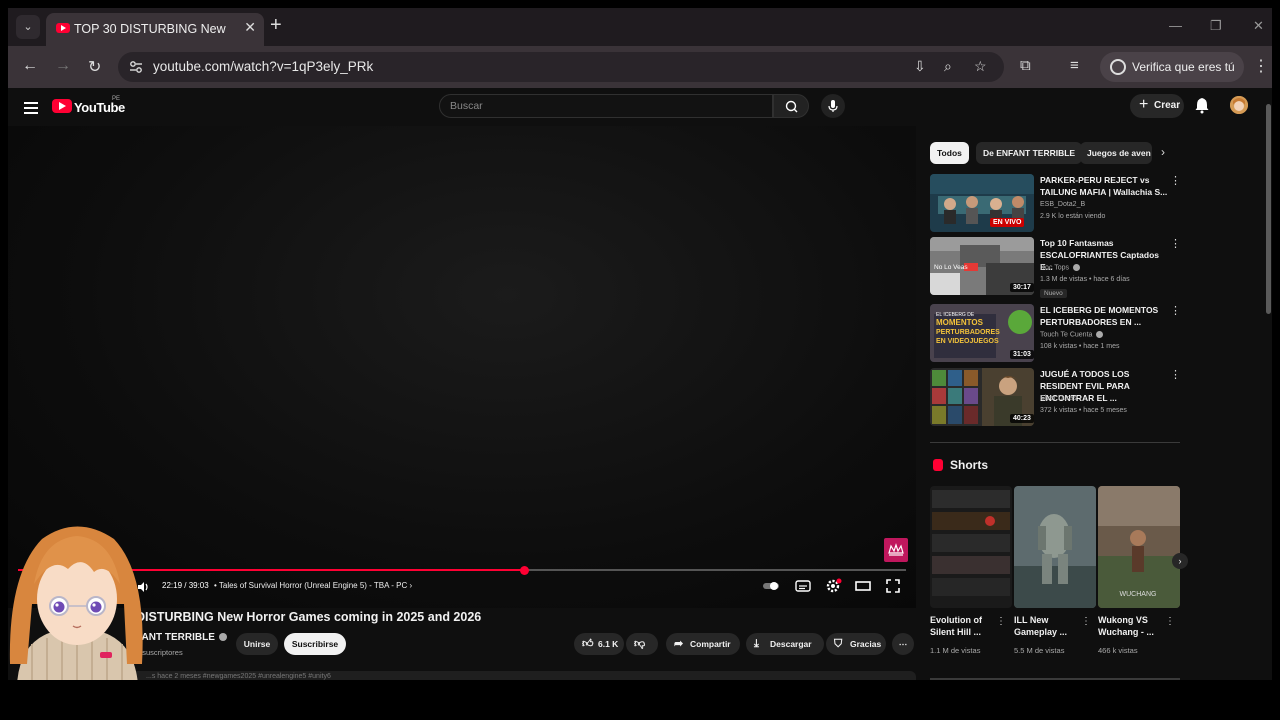  I want to click on screen-bottom-bar, so click(640, 700).